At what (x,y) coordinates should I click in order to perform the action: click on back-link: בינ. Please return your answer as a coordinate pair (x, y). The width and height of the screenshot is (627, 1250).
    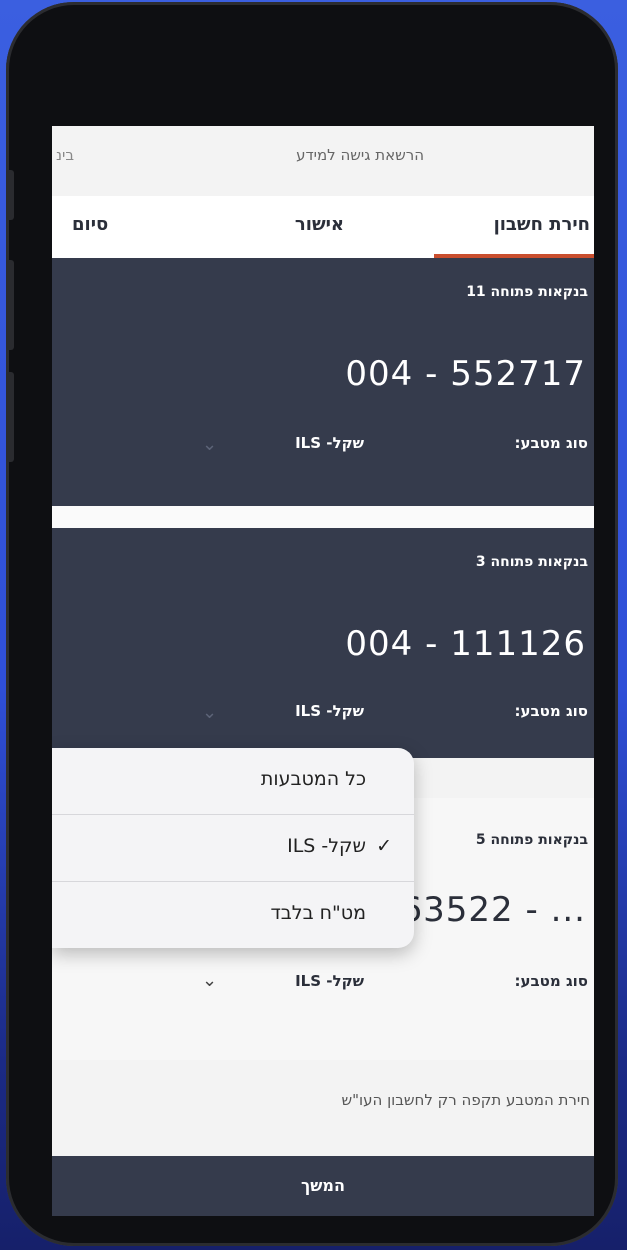
    Looking at the image, I should click on (65, 155).